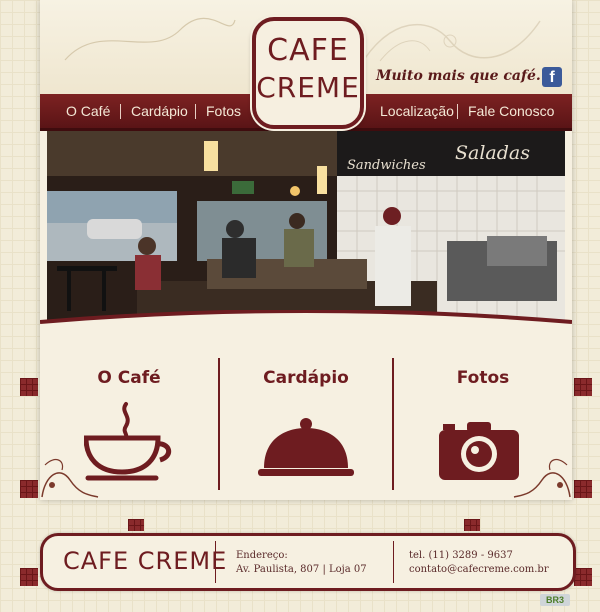 This screenshot has width=600, height=612. Describe the element at coordinates (129, 378) in the screenshot. I see `feature-title: O Café` at that location.